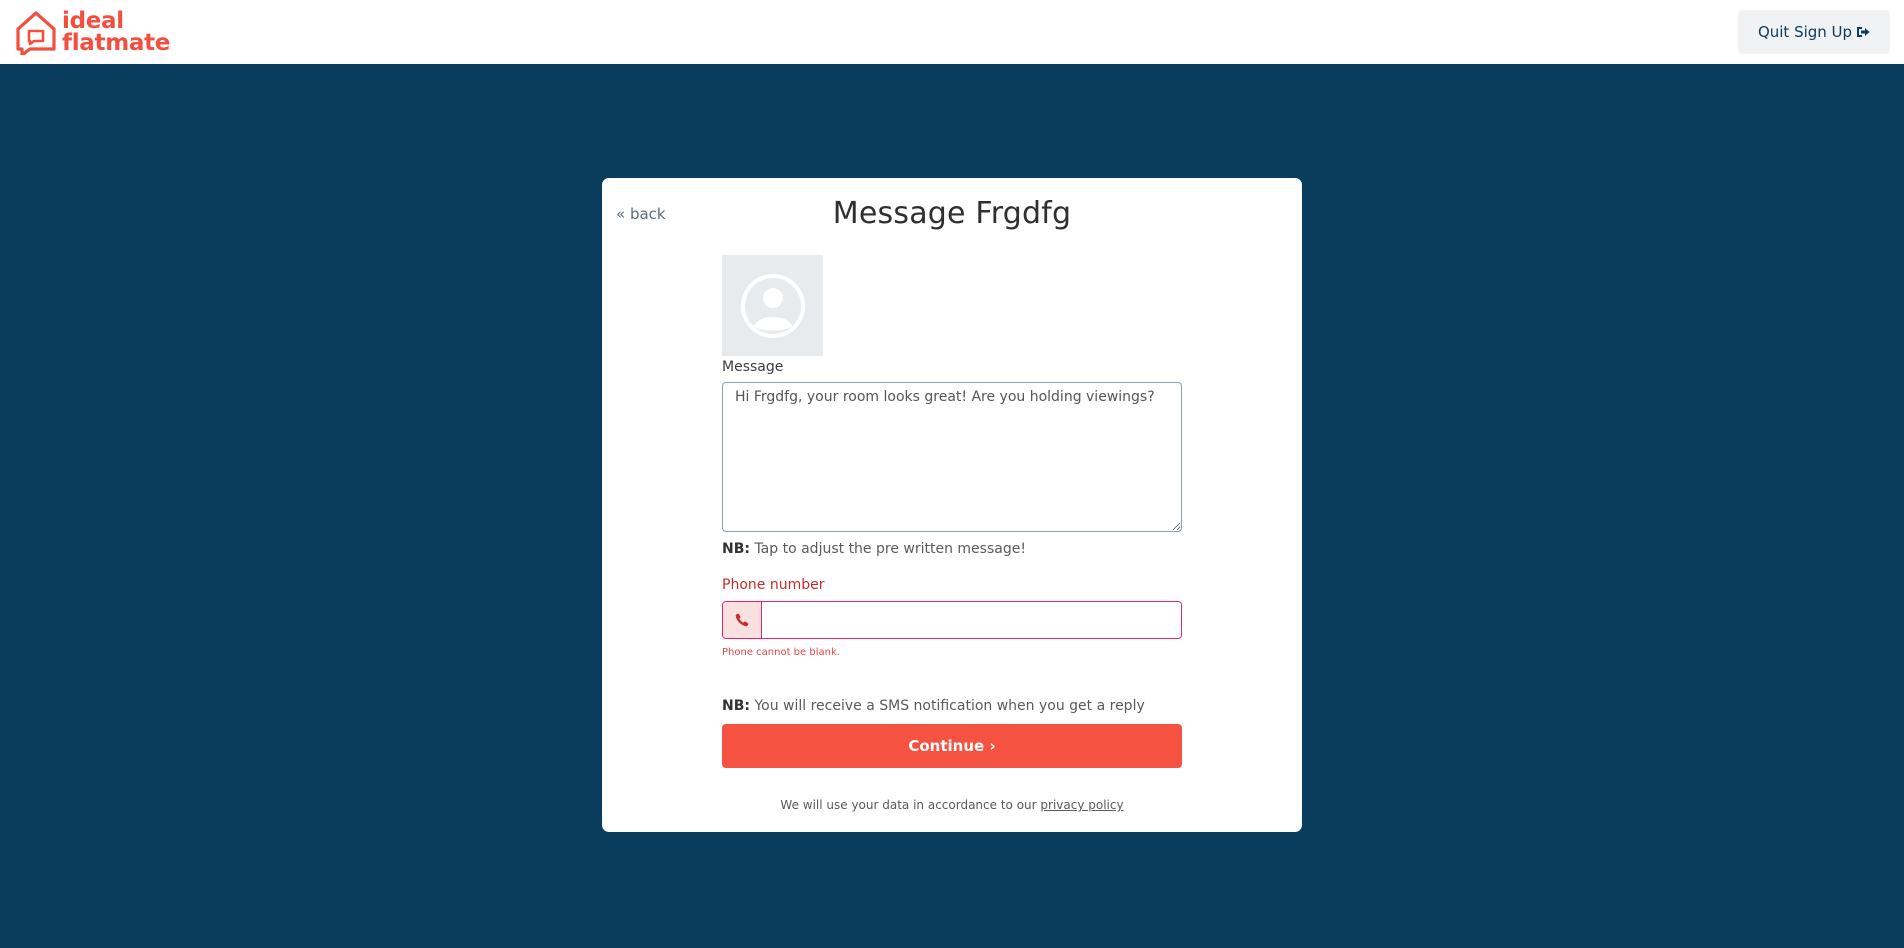 This screenshot has width=1904, height=948. Describe the element at coordinates (952, 32) in the screenshot. I see `top-navbar: ideal flatmate Quit Sign Up` at that location.